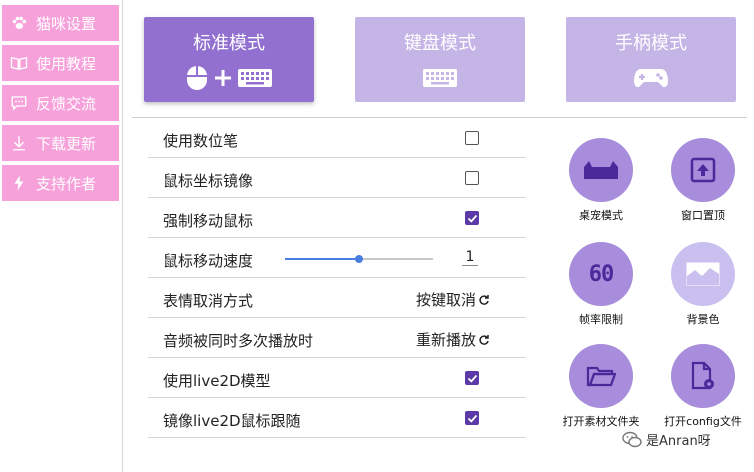  Describe the element at coordinates (229, 43) in the screenshot. I see `mode-label: 标准模式` at that location.